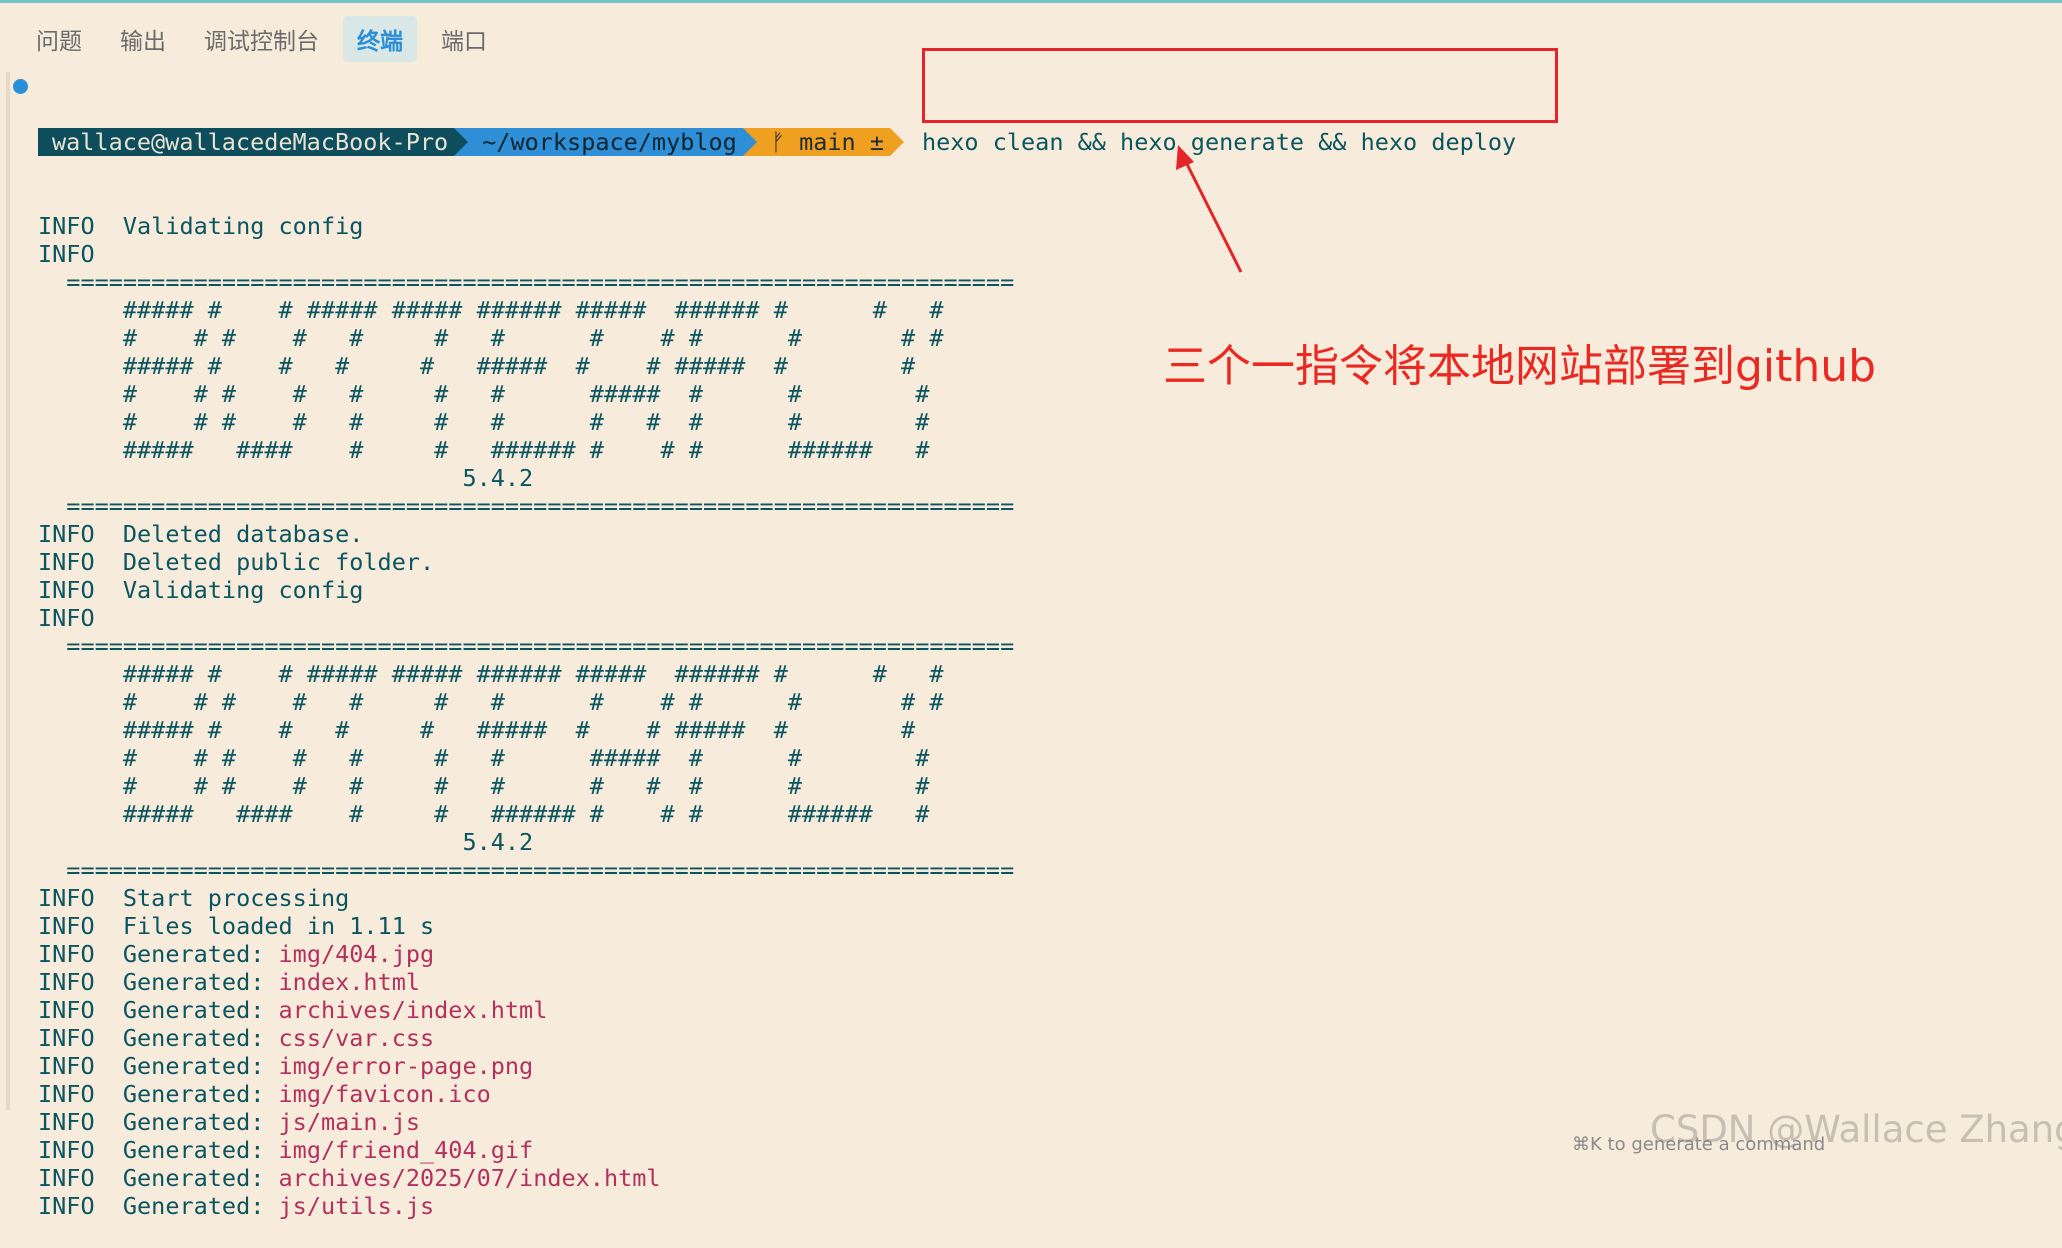 The image size is (2062, 1248). What do you see at coordinates (356, 1206) in the screenshot?
I see `generated-file-path: js/utils.js` at bounding box center [356, 1206].